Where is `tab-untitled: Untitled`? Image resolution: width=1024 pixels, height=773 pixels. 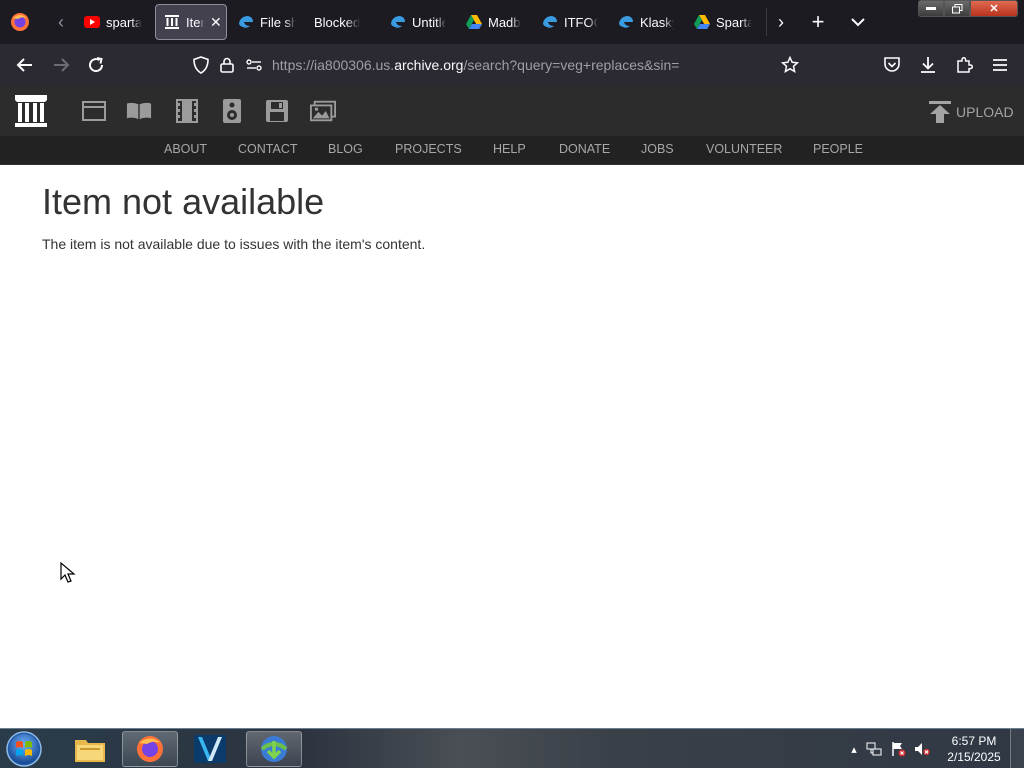
tab-untitled: Untitled is located at coordinates (418, 22).